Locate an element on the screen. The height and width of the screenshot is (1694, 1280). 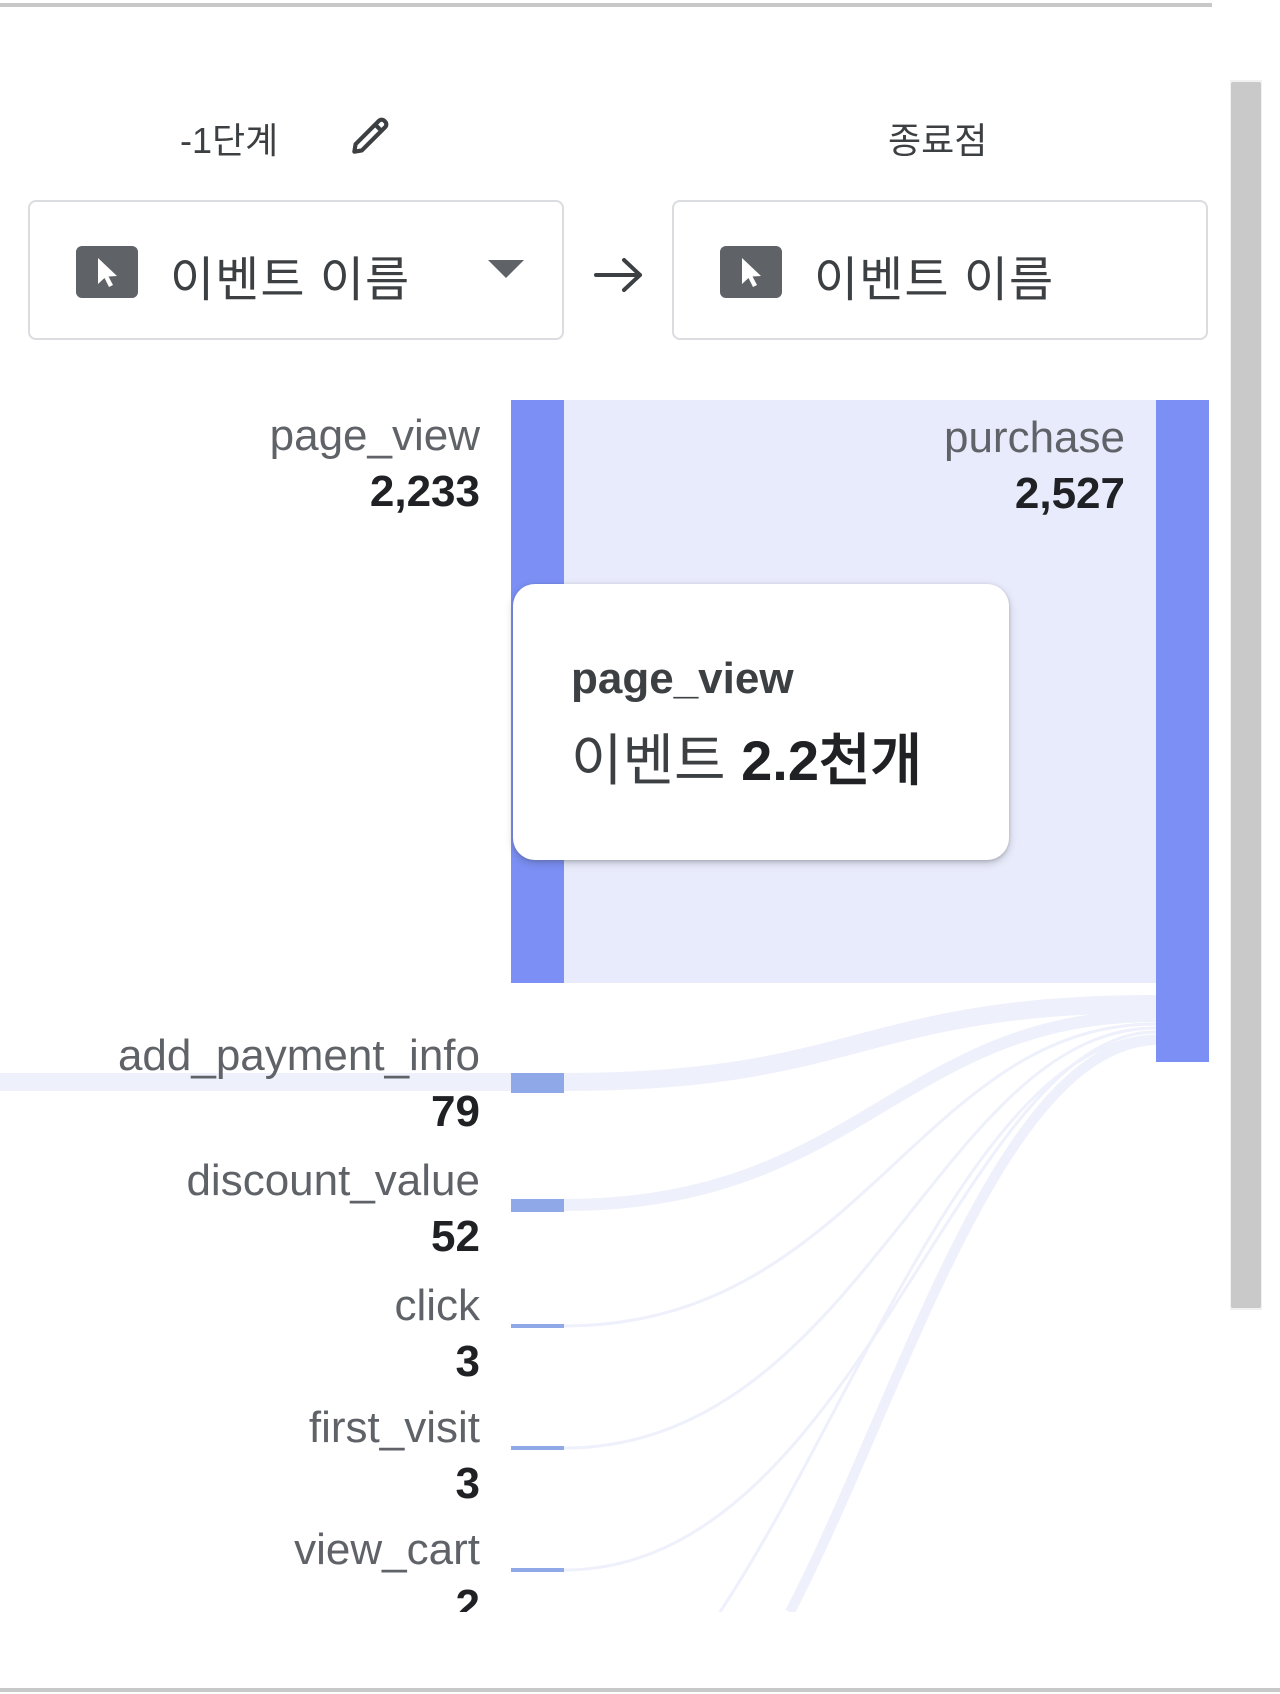
node-label-purchase: purchase 2,527 is located at coordinates (1034, 465).